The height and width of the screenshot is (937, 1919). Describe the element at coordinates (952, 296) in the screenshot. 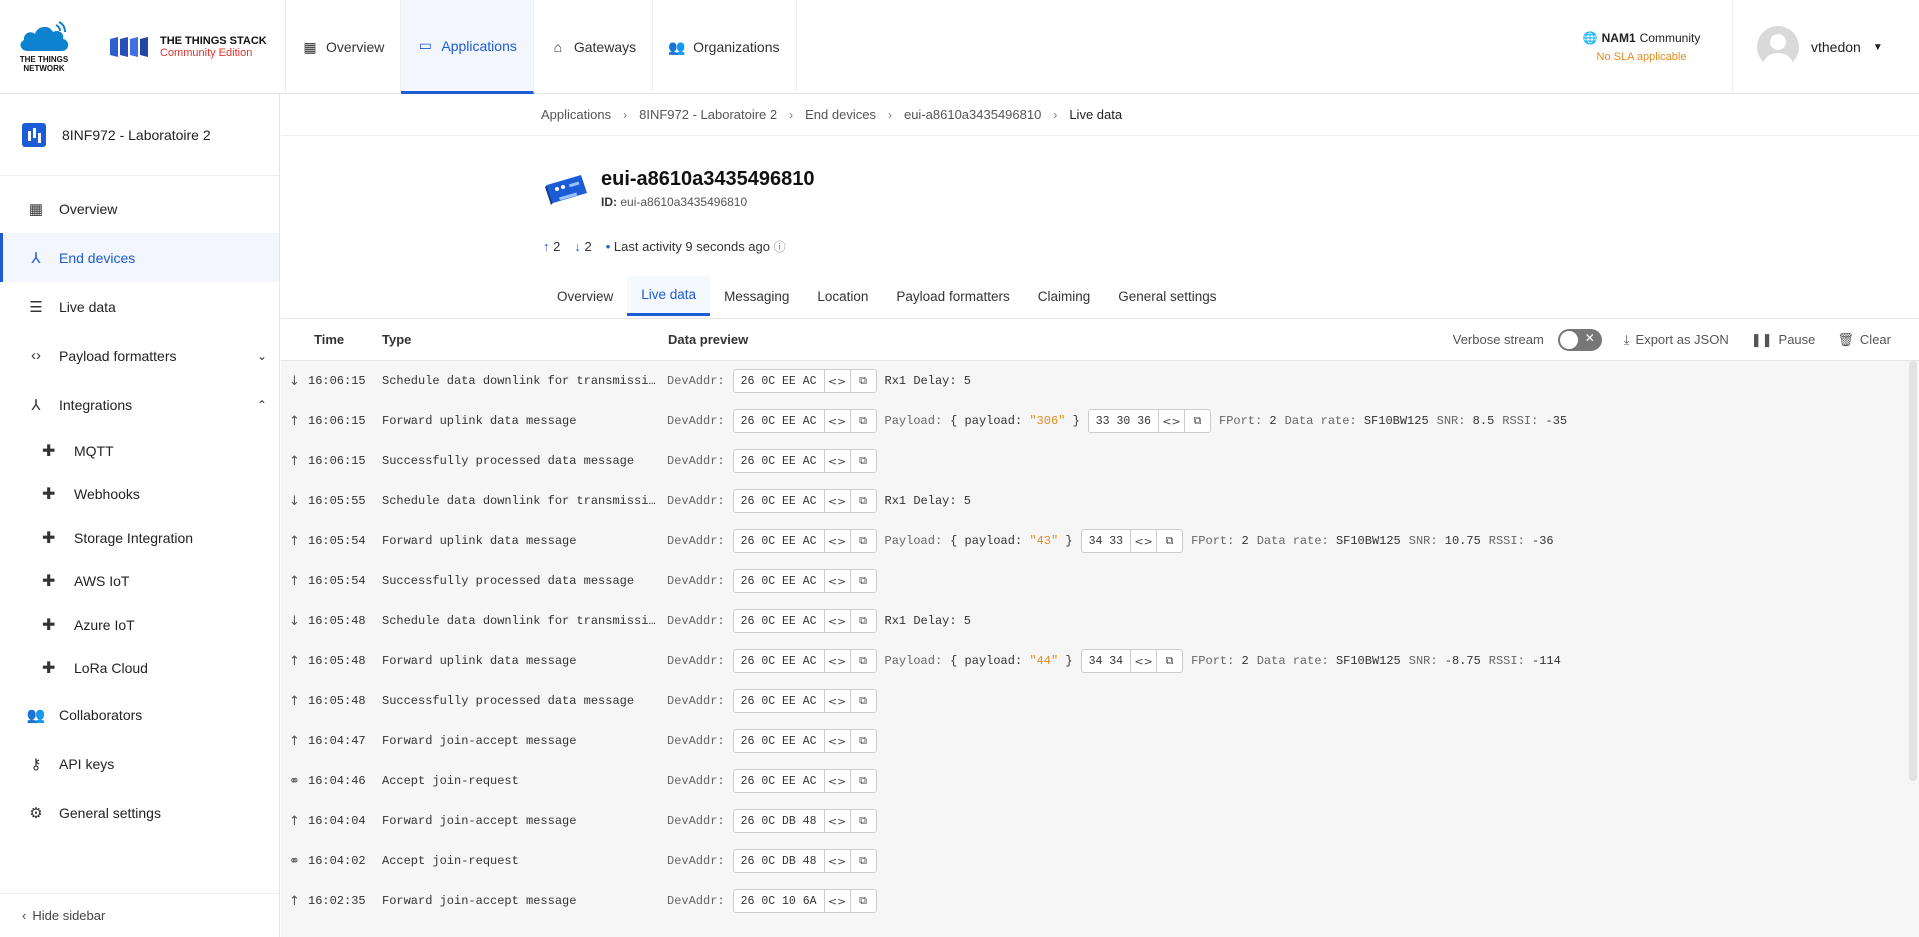

I see `tab-payload-formatters: Payload formatters` at that location.